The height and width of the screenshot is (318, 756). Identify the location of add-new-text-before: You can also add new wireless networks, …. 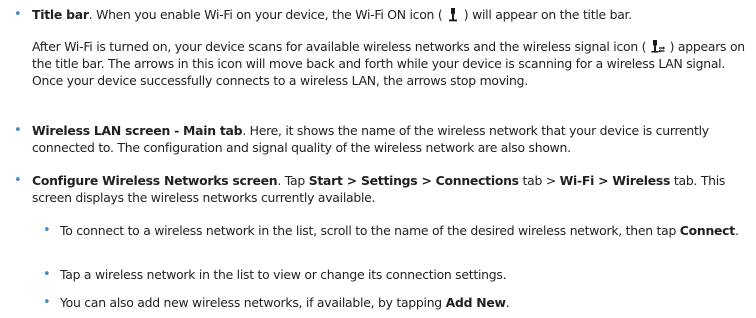
(253, 302).